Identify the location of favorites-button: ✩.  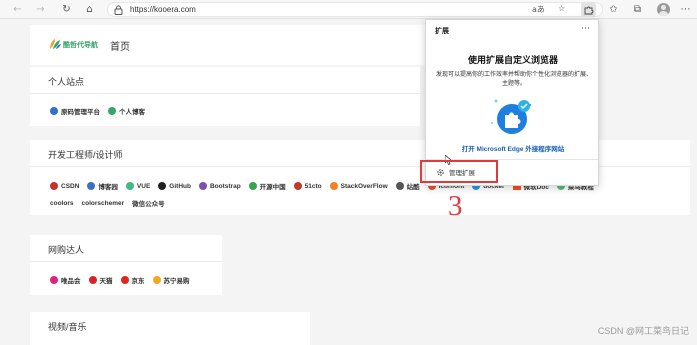
(613, 9).